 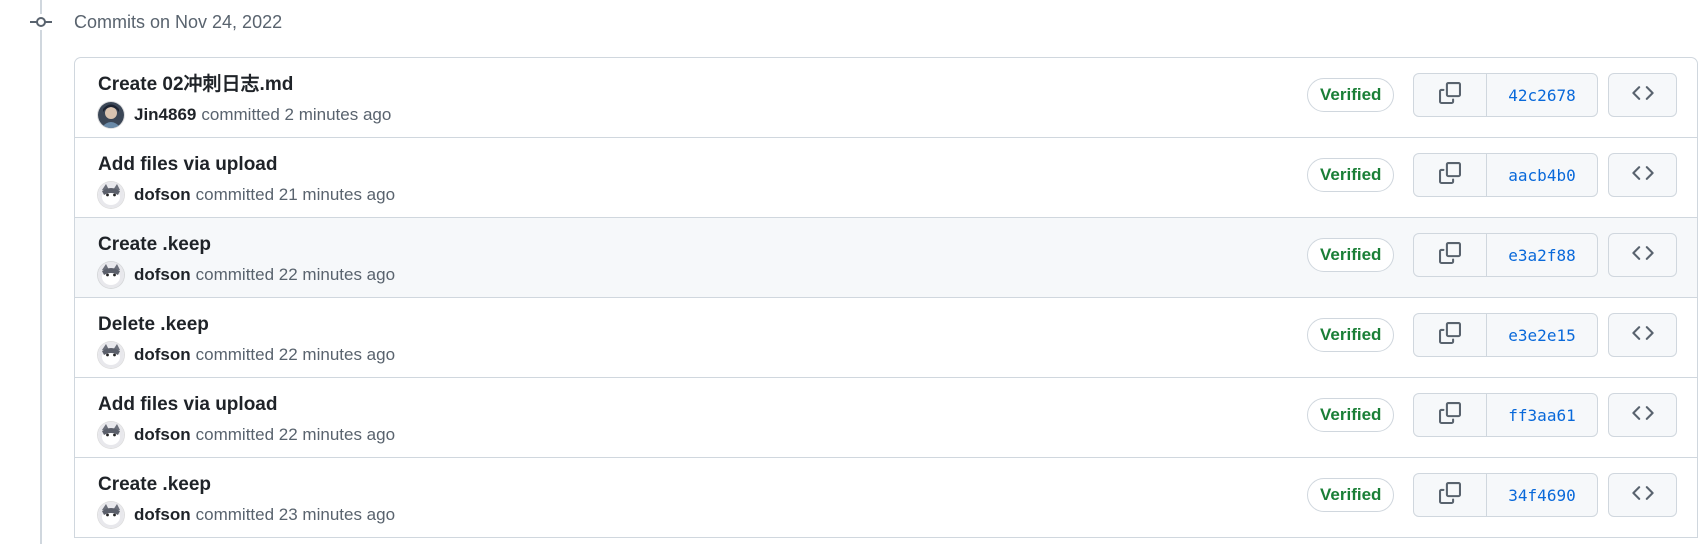 What do you see at coordinates (1542, 175) in the screenshot?
I see `commit-sha-link: aacb4b0` at bounding box center [1542, 175].